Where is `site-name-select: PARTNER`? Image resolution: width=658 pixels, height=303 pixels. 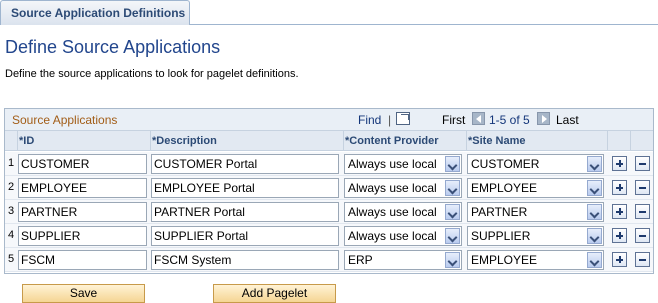
site-name-select: PARTNER is located at coordinates (535, 212).